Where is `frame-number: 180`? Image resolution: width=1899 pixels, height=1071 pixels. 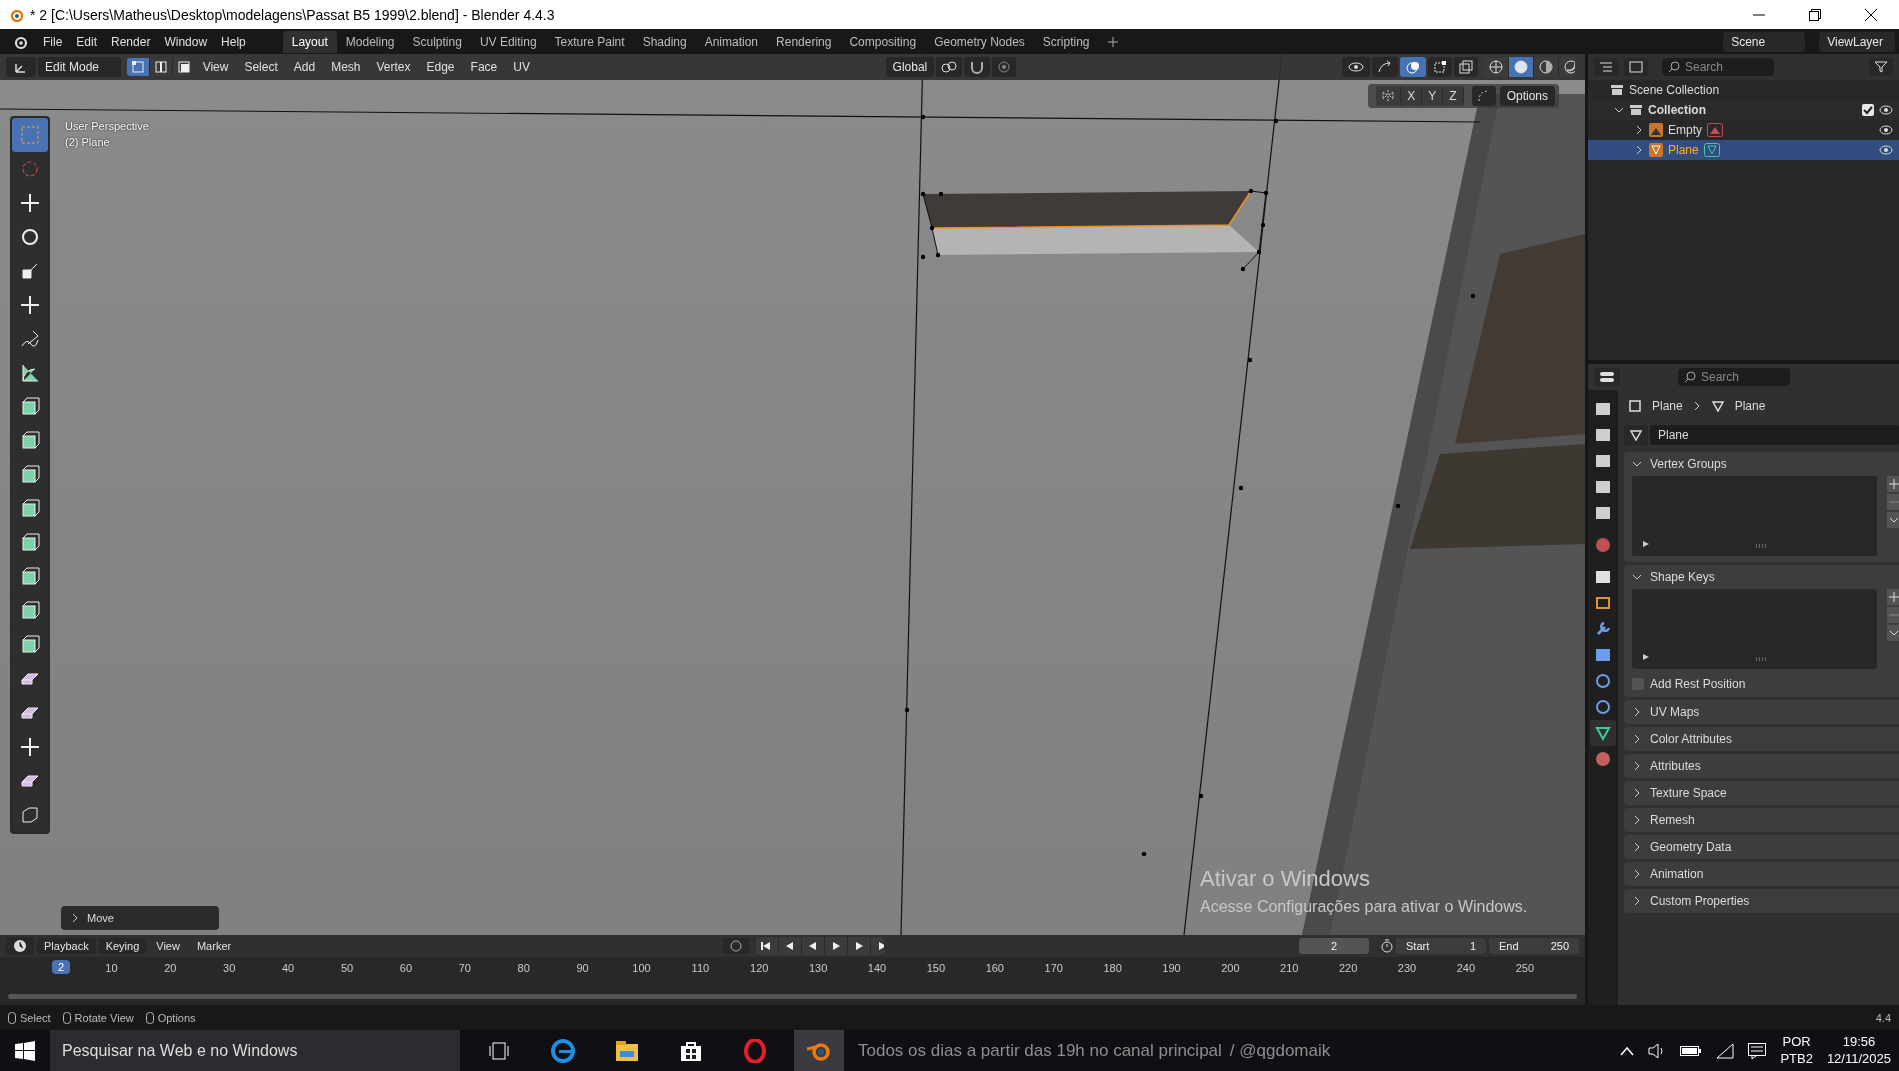 frame-number: 180 is located at coordinates (1112, 968).